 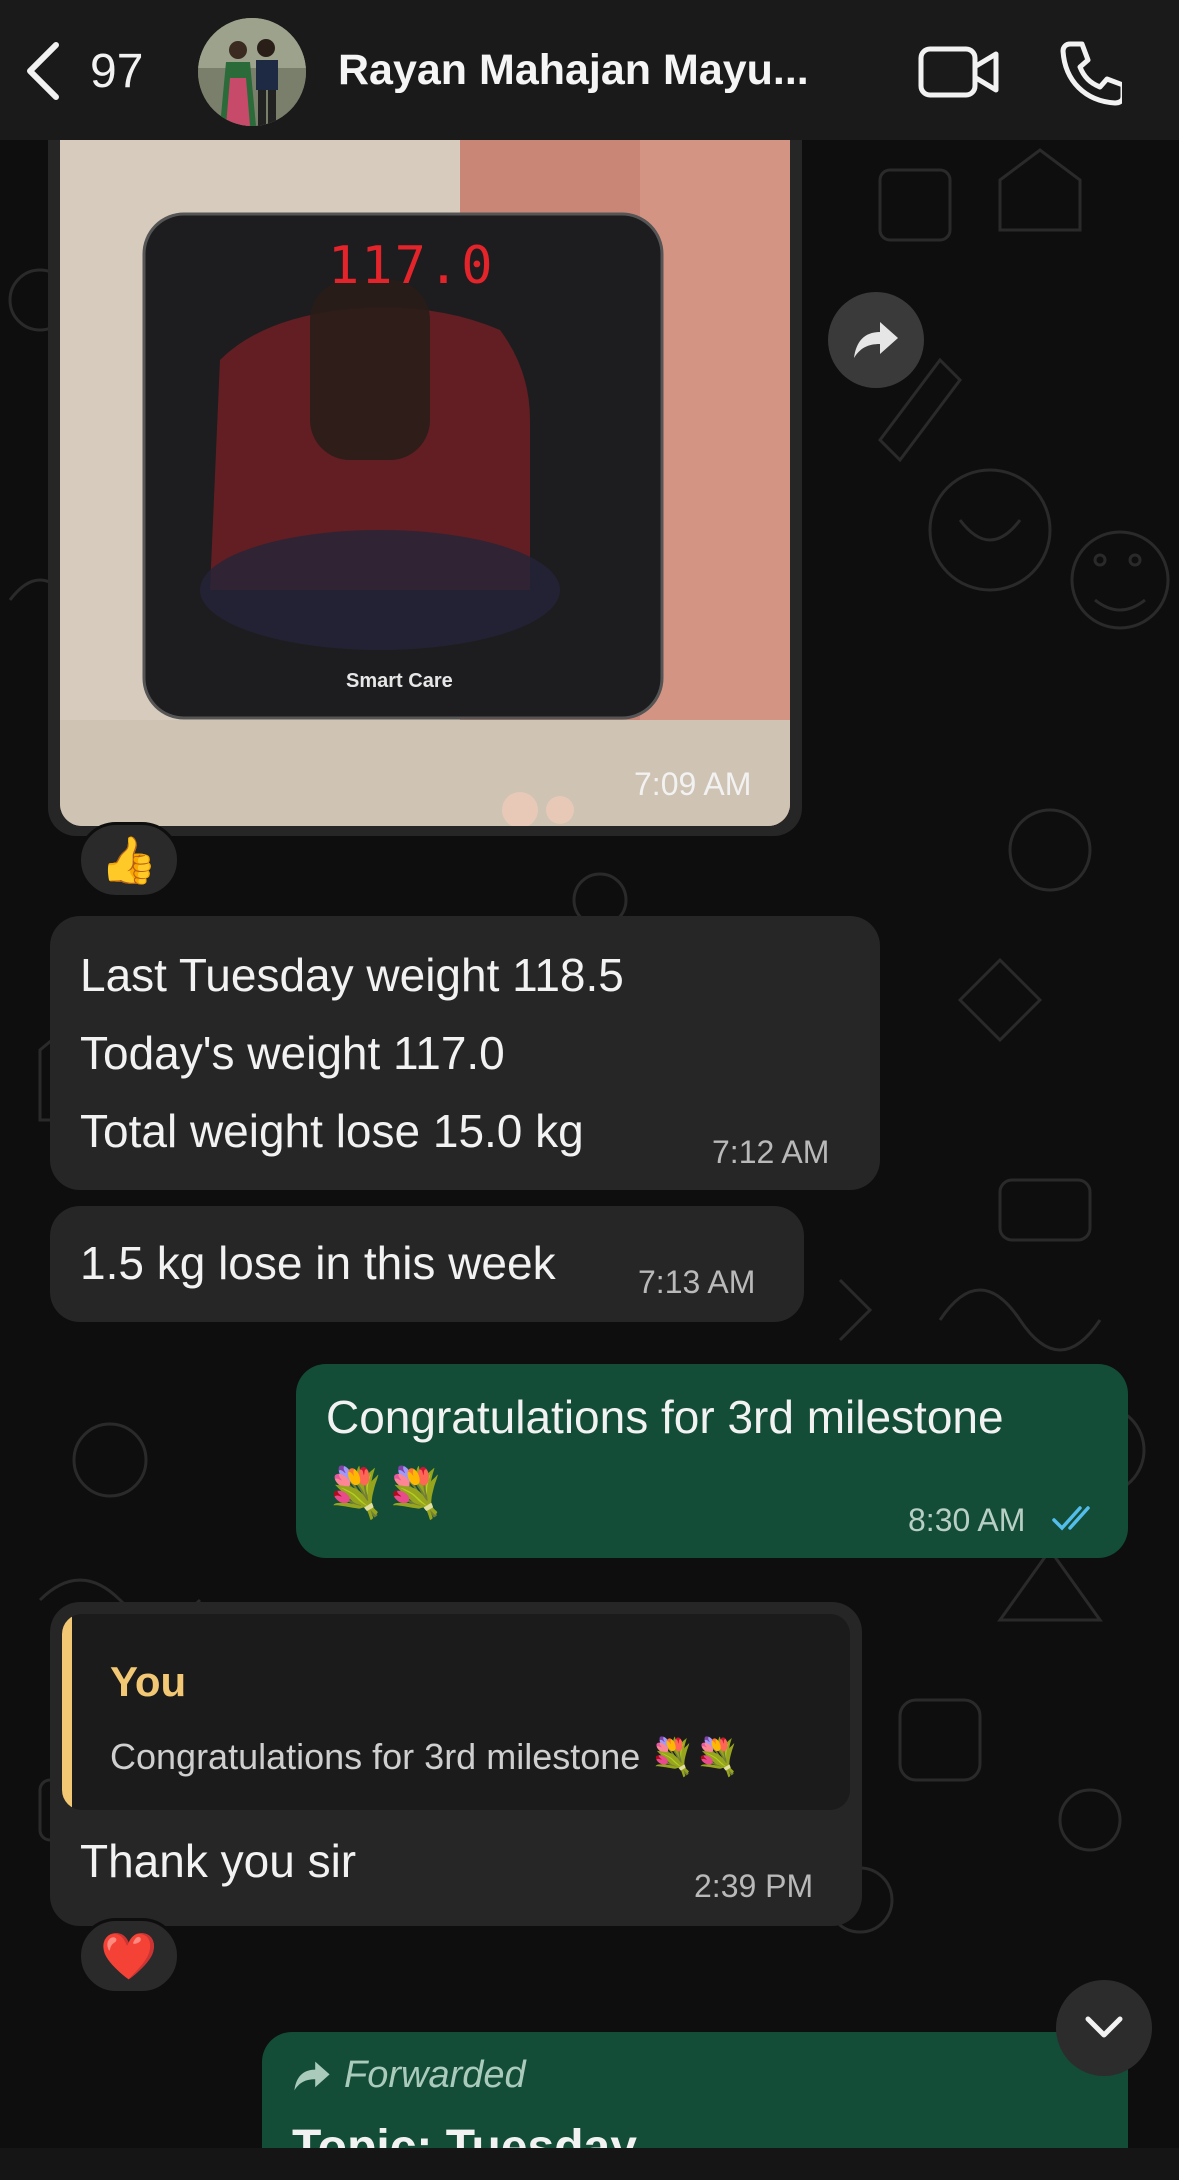 What do you see at coordinates (425, 1756) in the screenshot?
I see `quote-text: Congratulations for 3rd milestone 💐💐` at bounding box center [425, 1756].